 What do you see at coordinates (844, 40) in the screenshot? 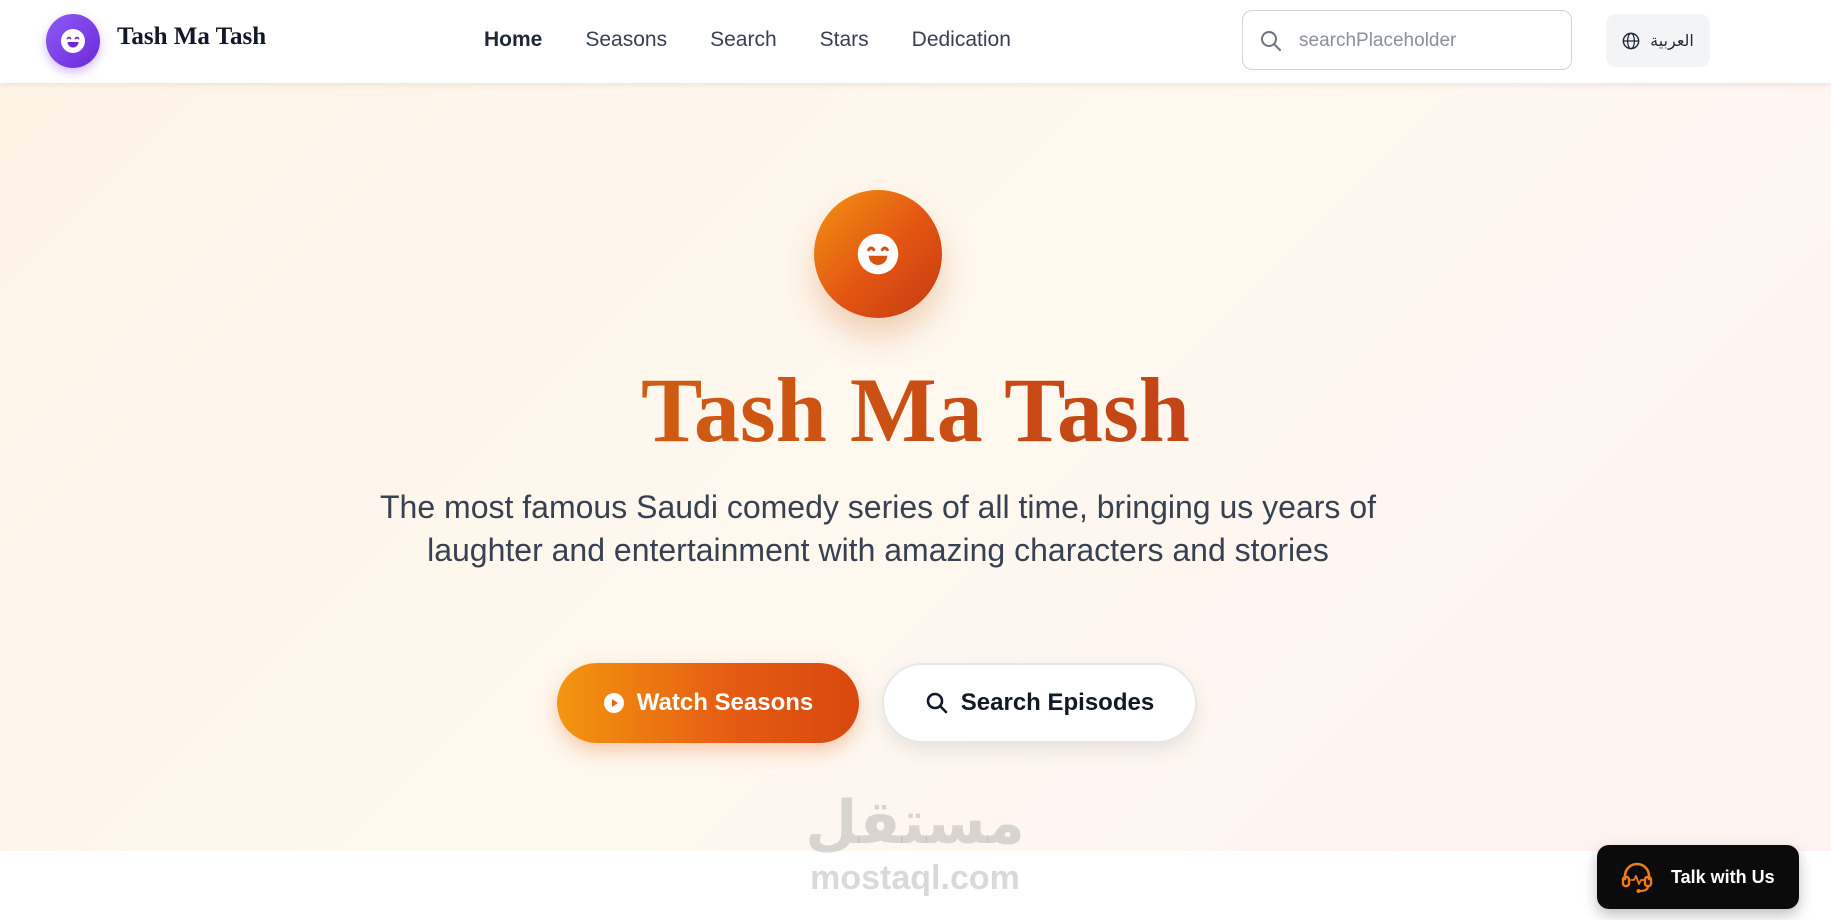
I see `nav-stars: Stars` at bounding box center [844, 40].